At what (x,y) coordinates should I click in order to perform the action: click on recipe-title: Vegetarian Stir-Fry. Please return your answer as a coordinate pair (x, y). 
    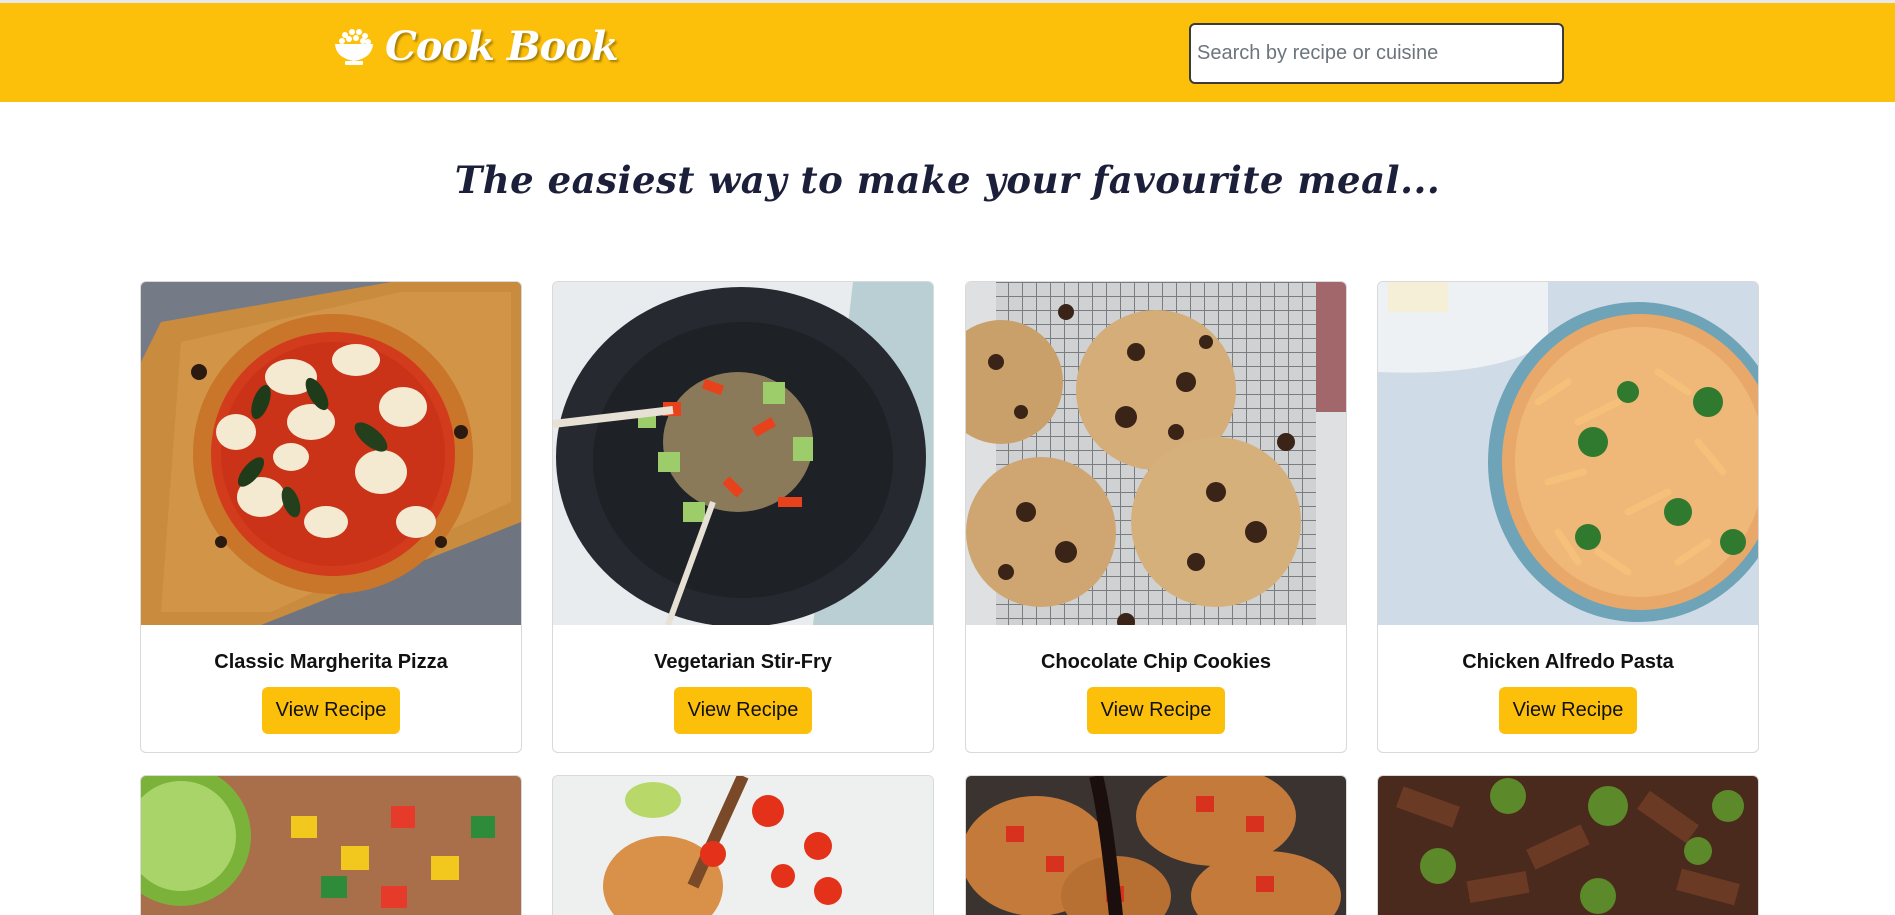
    Looking at the image, I should click on (743, 662).